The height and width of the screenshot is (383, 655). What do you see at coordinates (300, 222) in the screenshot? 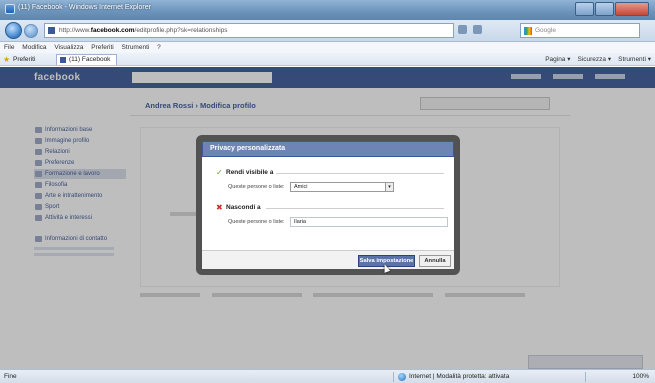
I see `hide-from-value: Ilaria` at bounding box center [300, 222].